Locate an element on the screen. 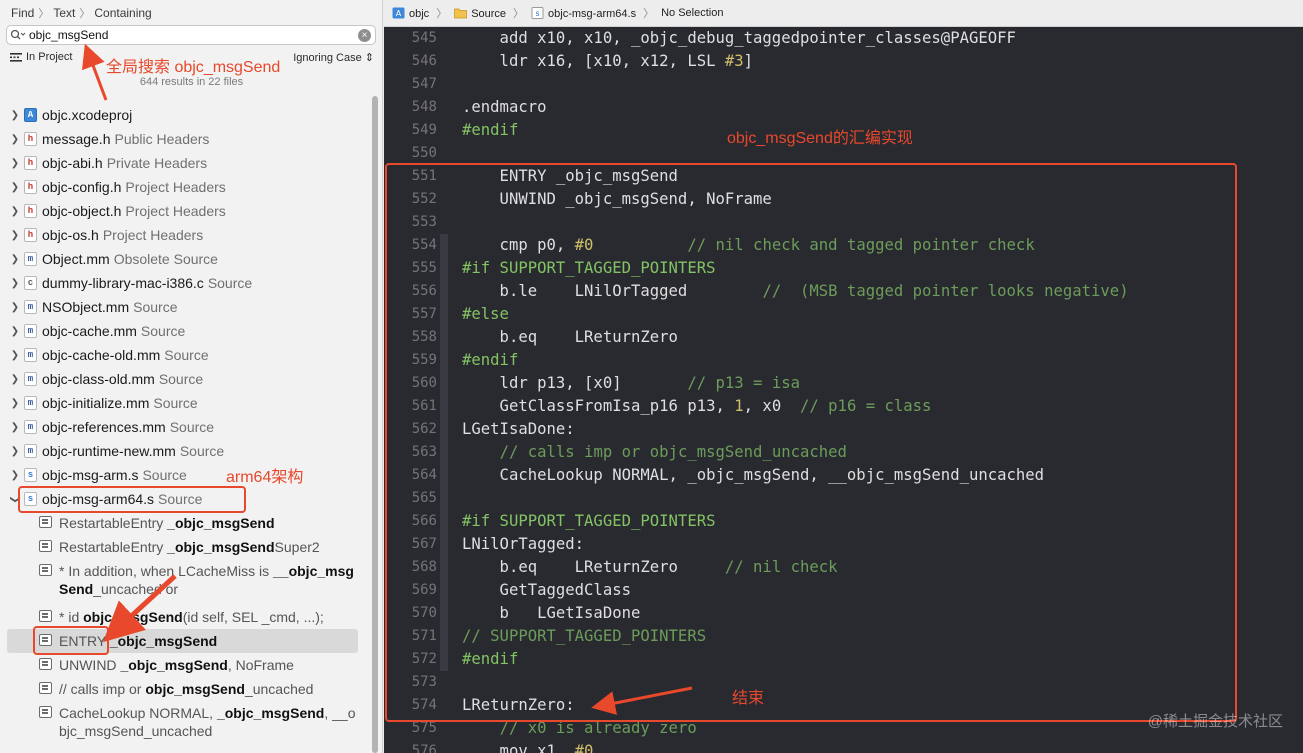 This screenshot has width=1303, height=753. navigator-scrollbar is located at coordinates (375, 424).